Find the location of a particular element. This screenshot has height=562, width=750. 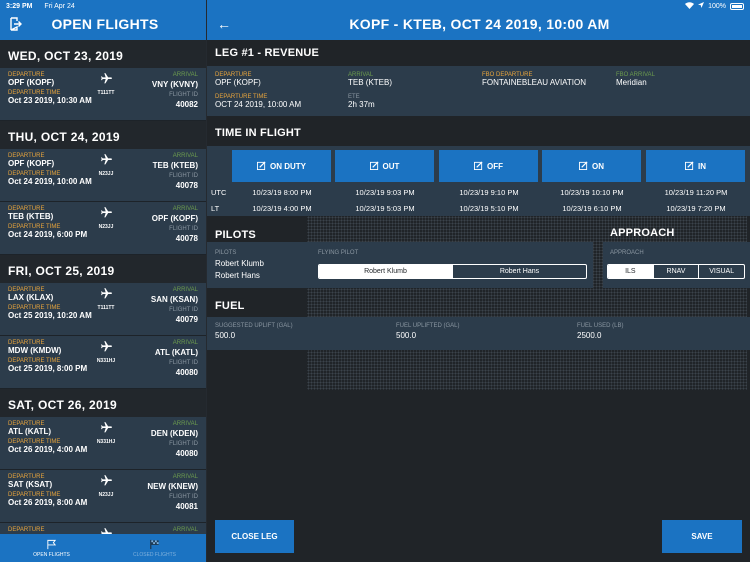

flying-pilot-label: FLYING PILOT is located at coordinates (338, 253).